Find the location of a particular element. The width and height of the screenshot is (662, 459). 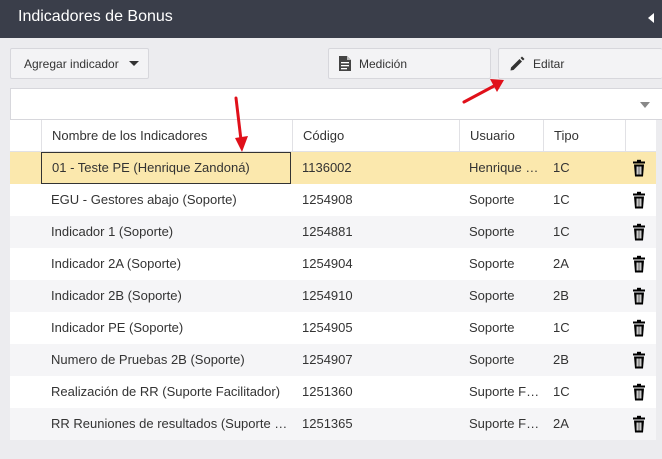

add-indicator-label: Agregar indicador is located at coordinates (71, 63).